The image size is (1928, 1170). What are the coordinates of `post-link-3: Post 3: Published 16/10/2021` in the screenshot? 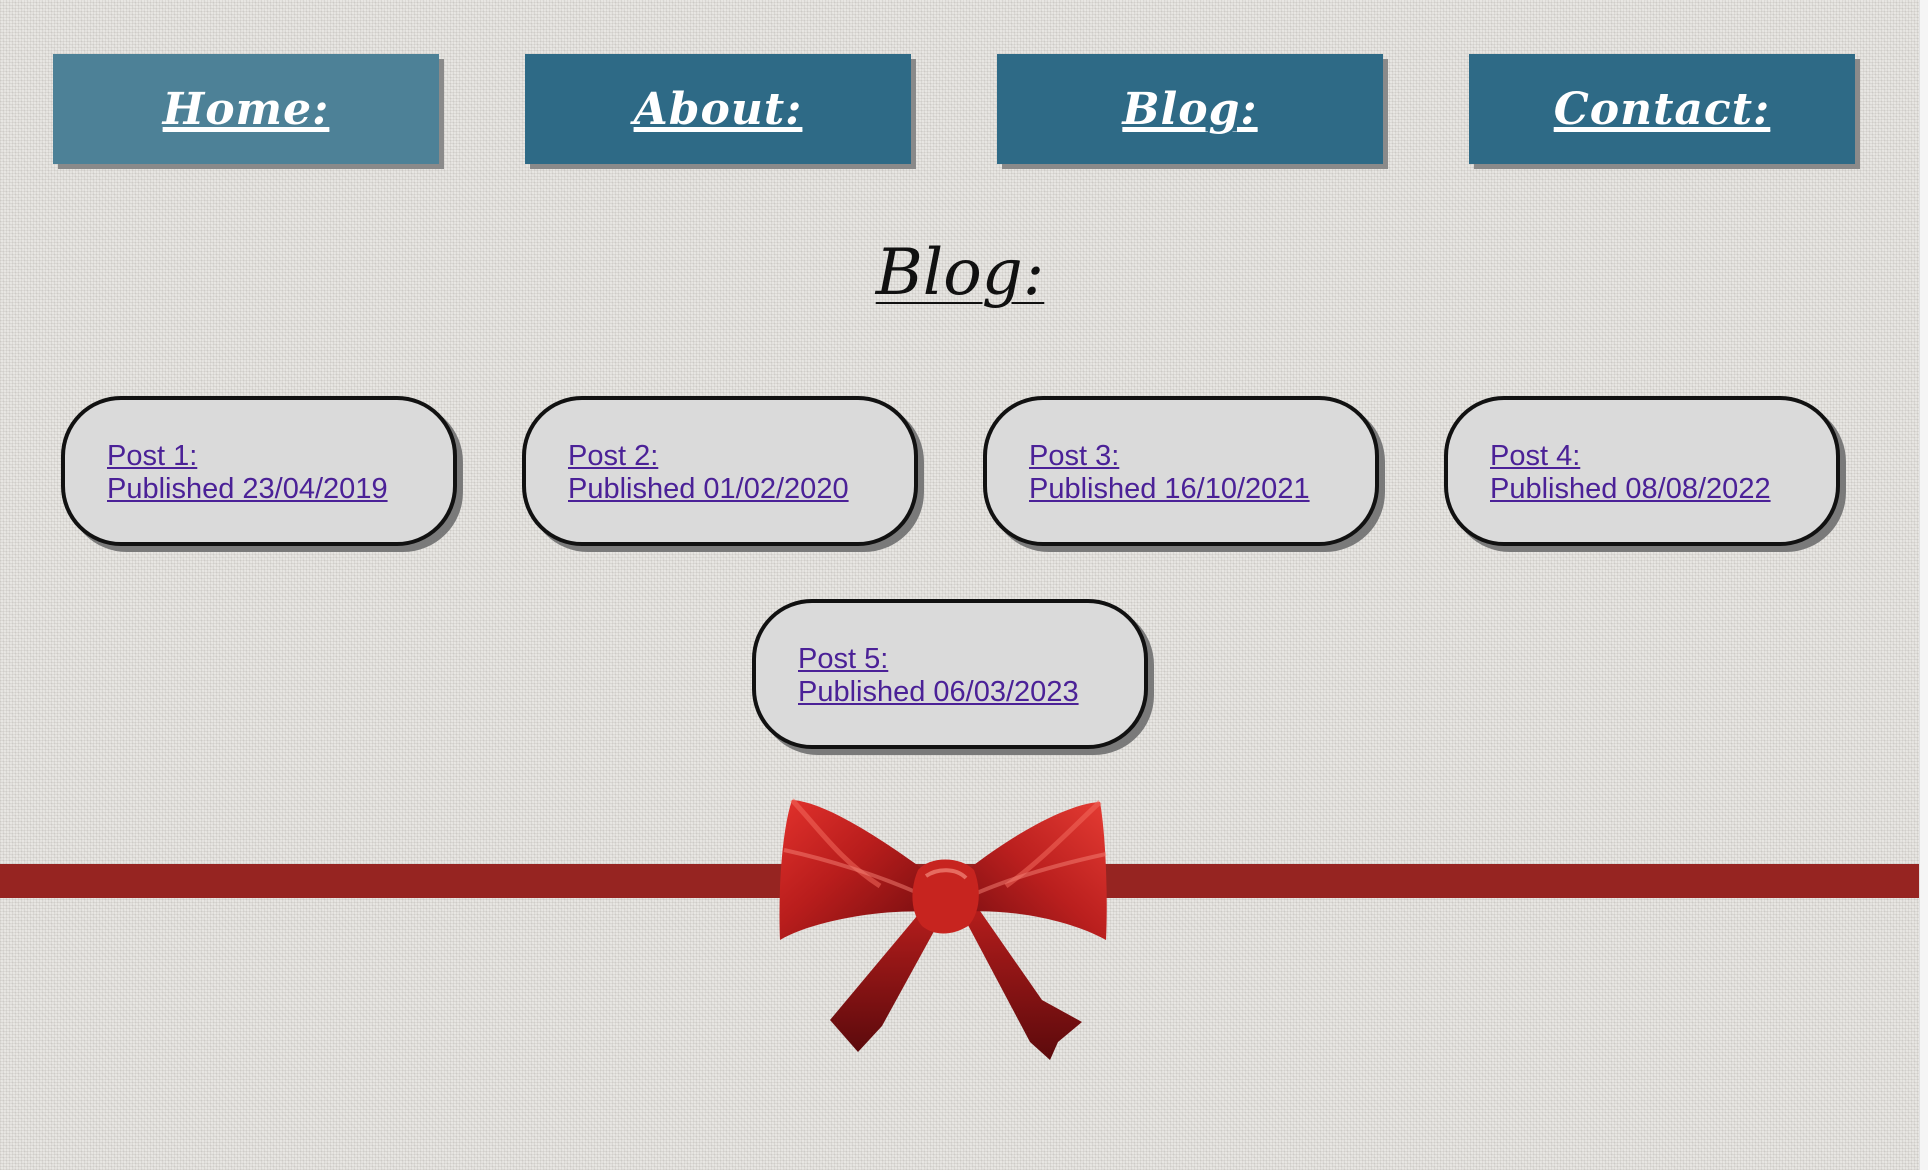 It's located at (1202, 473).